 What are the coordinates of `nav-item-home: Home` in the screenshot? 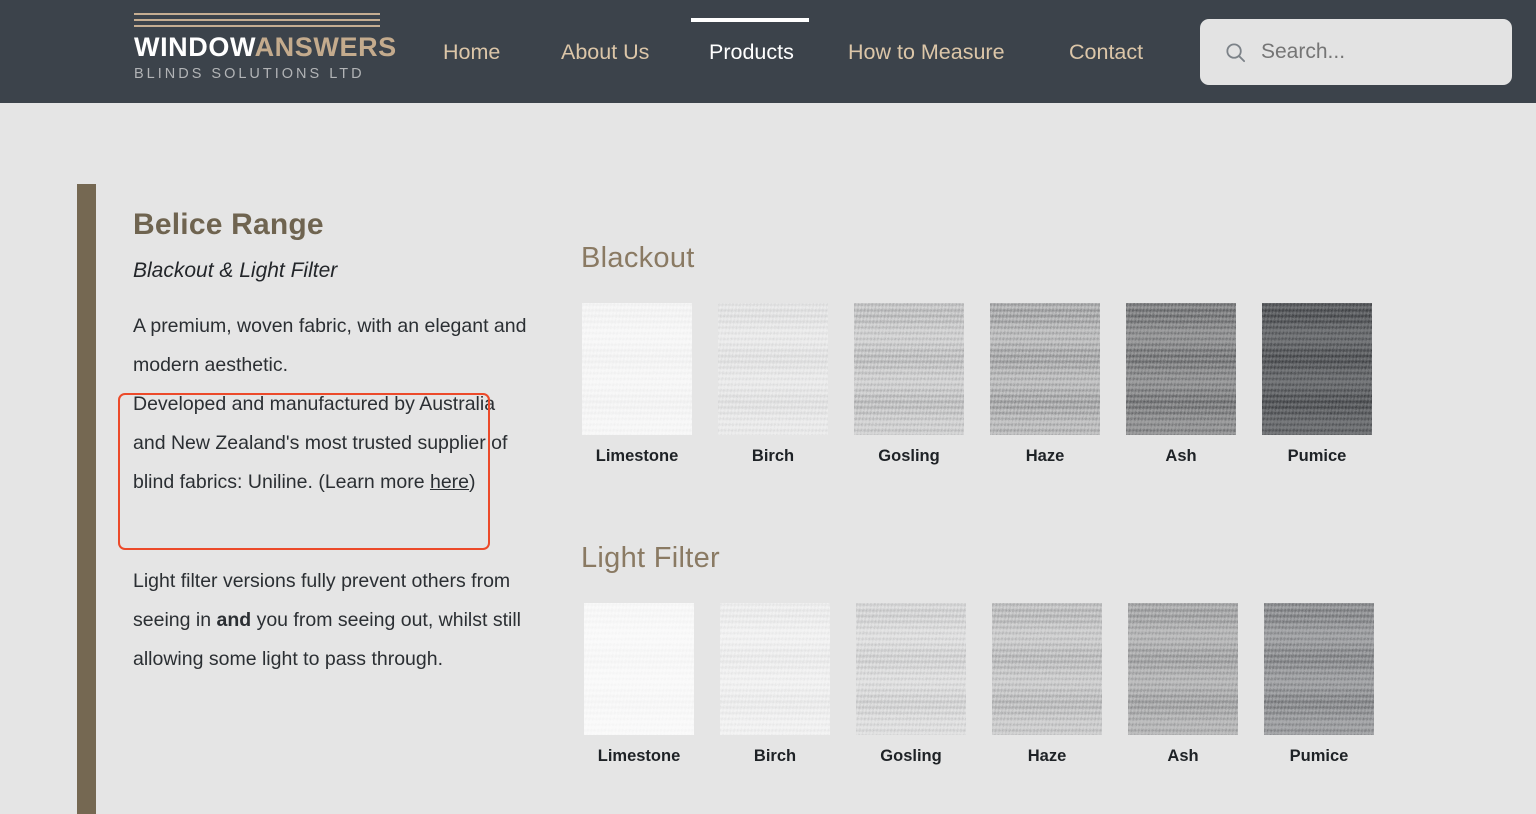 It's located at (471, 52).